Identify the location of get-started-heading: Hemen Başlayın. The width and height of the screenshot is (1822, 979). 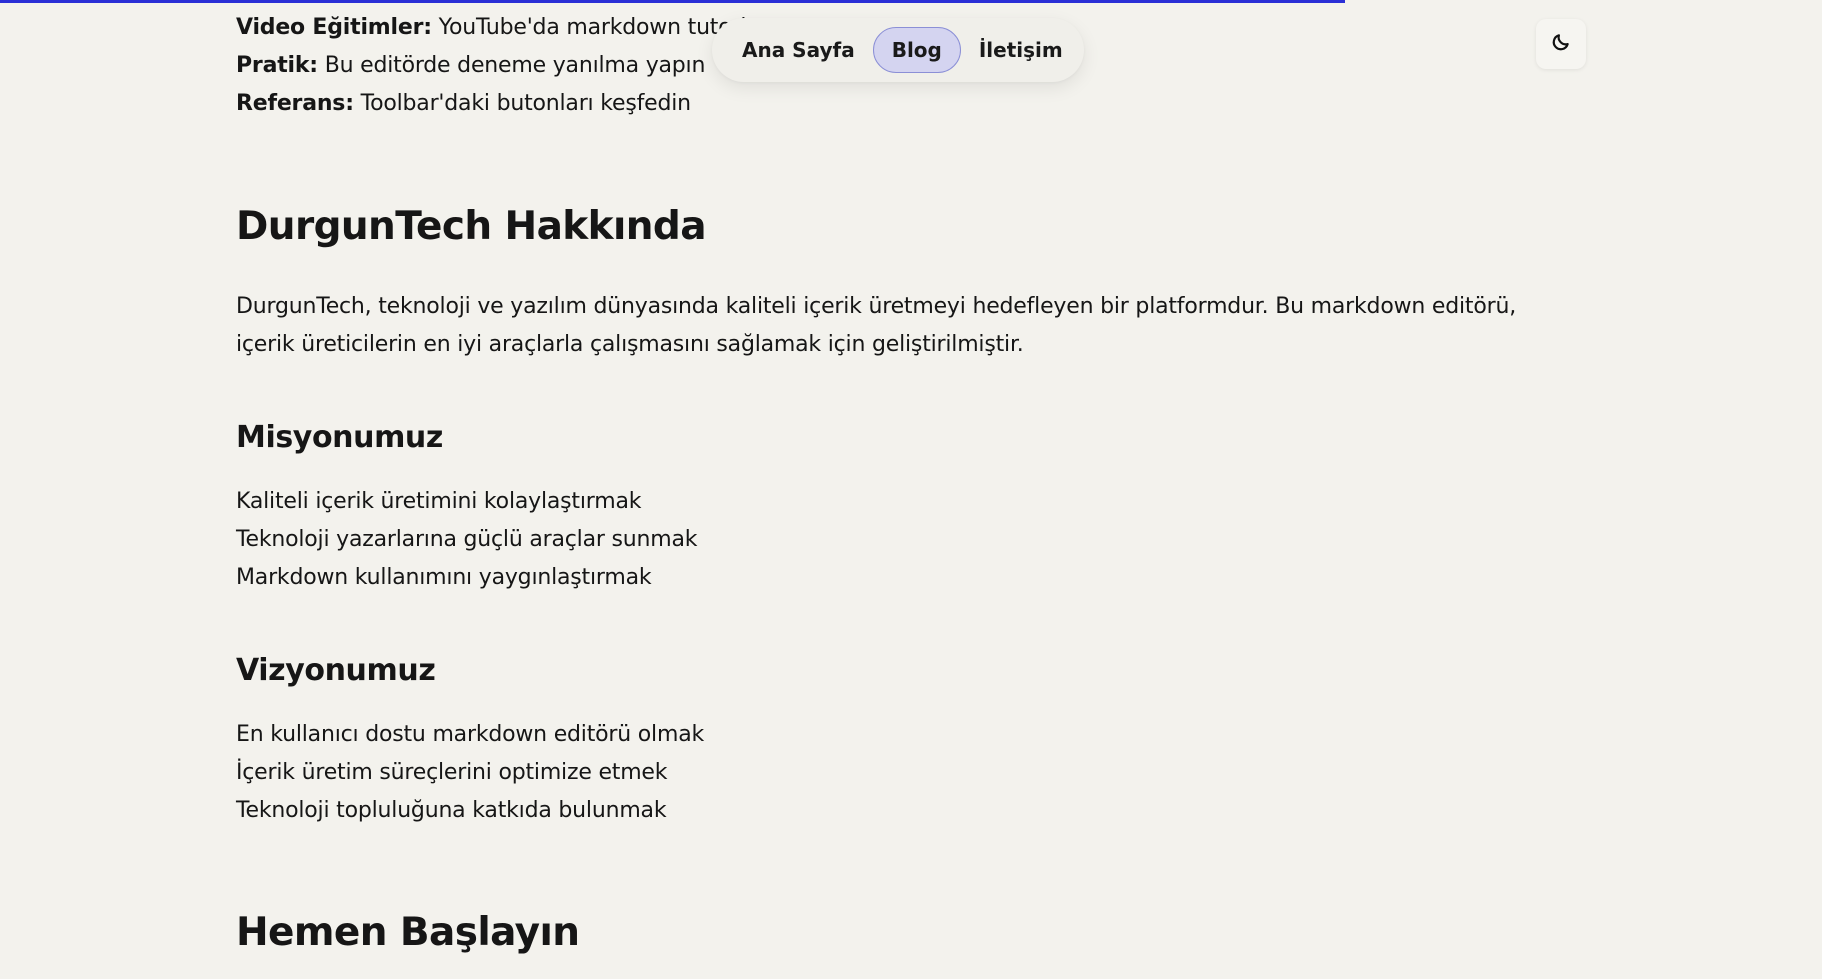
(408, 932).